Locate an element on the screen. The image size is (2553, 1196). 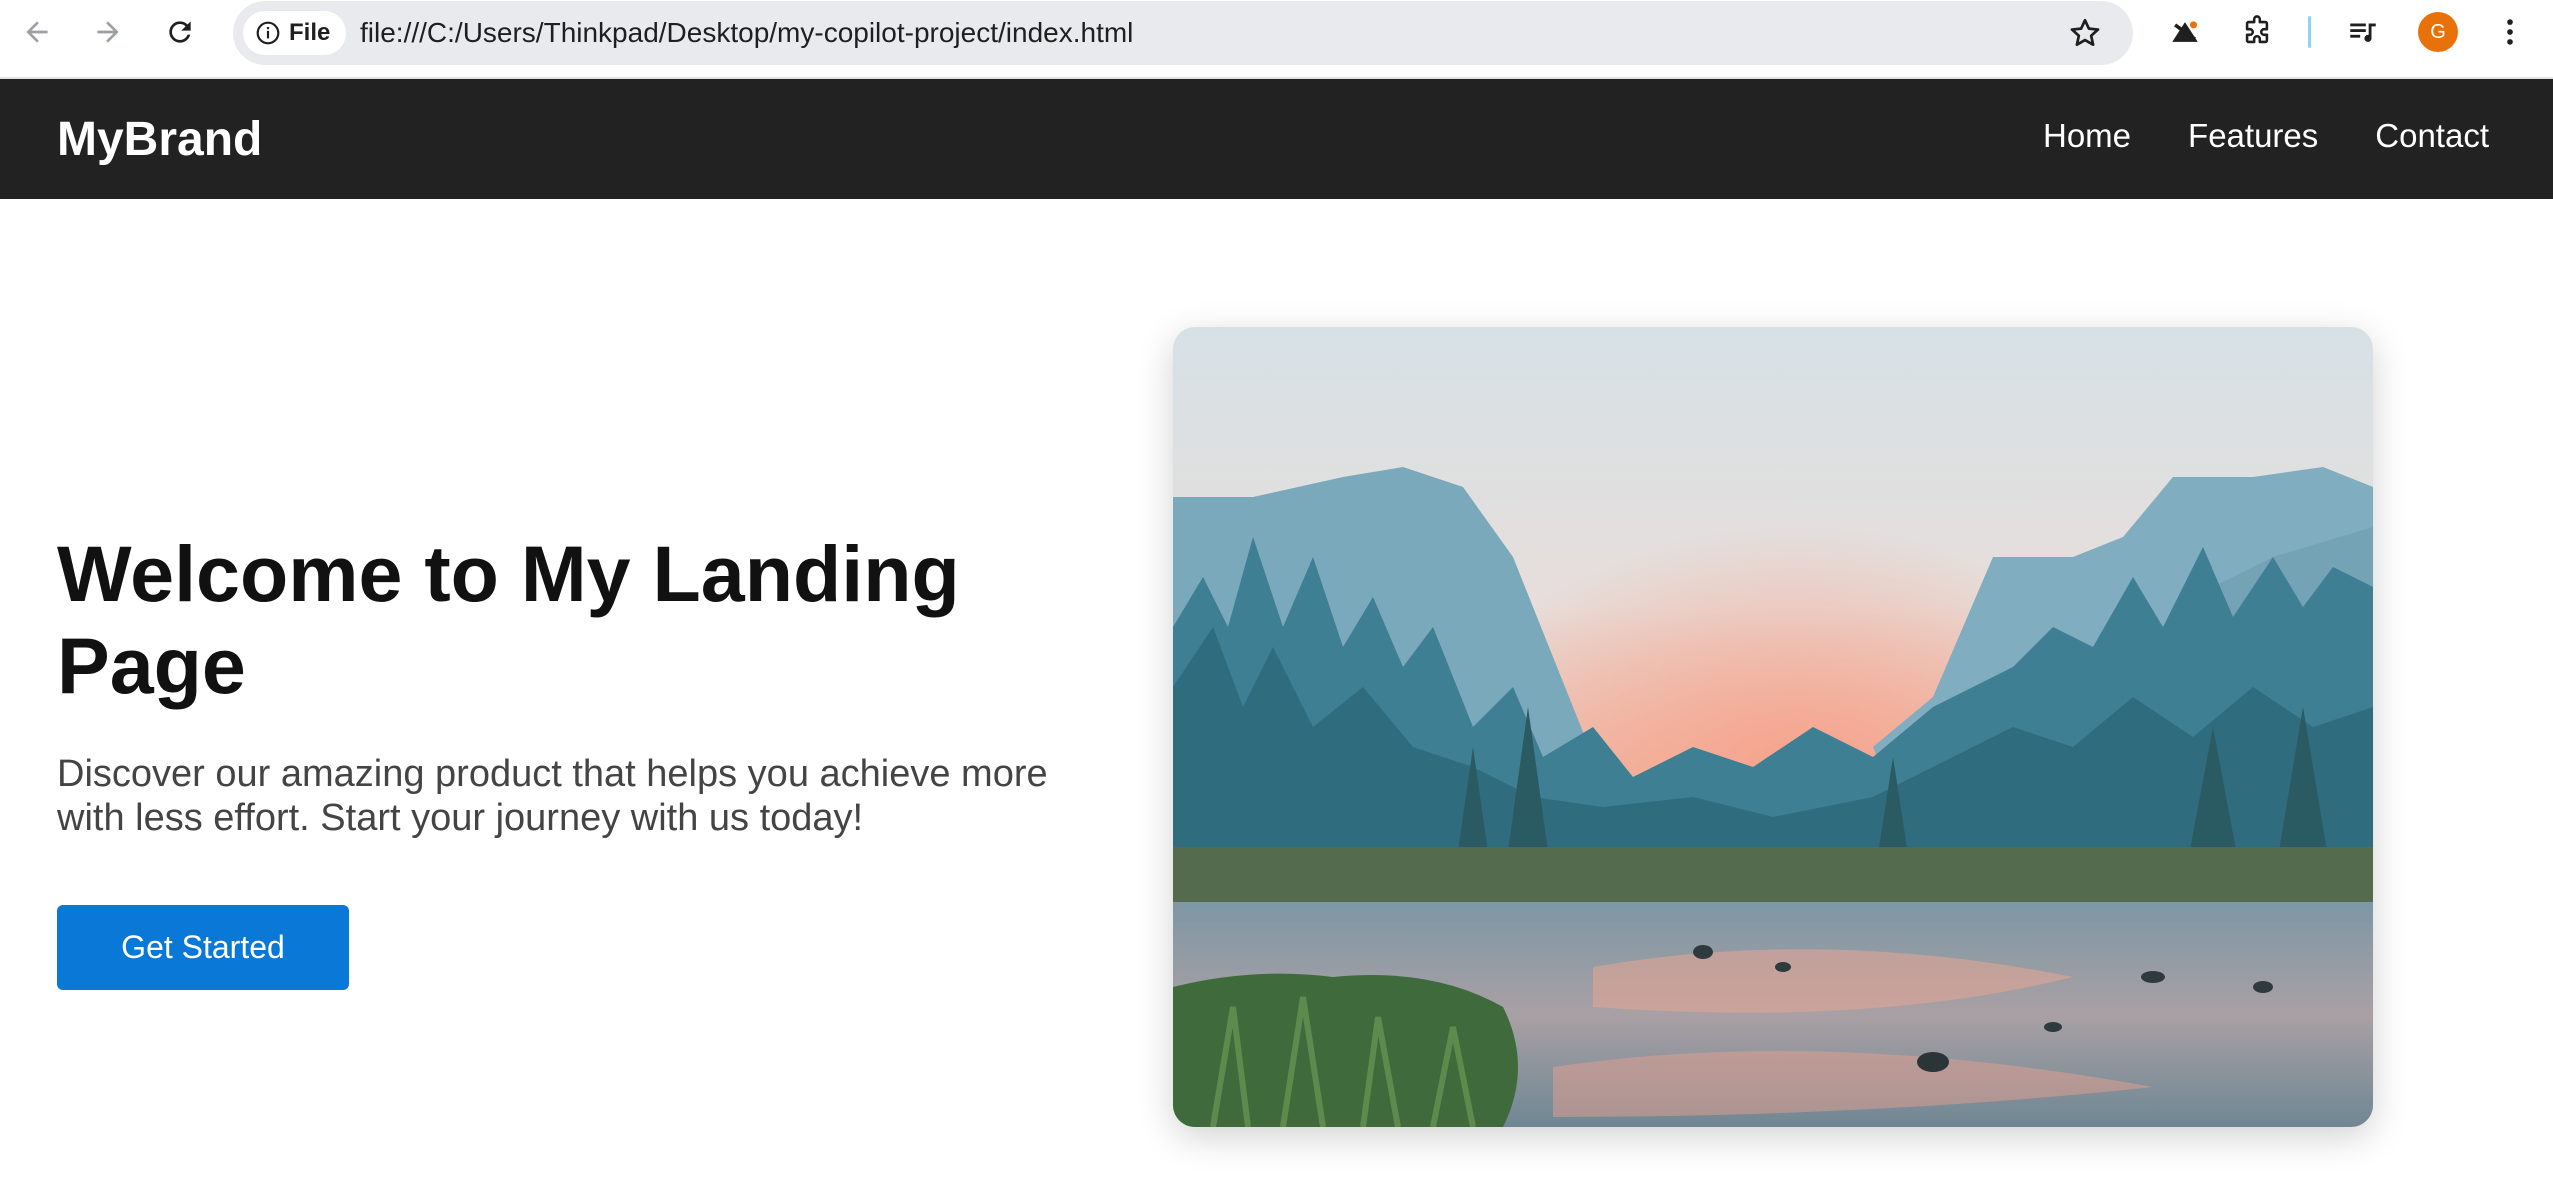
star-icon is located at coordinates (2085, 33).